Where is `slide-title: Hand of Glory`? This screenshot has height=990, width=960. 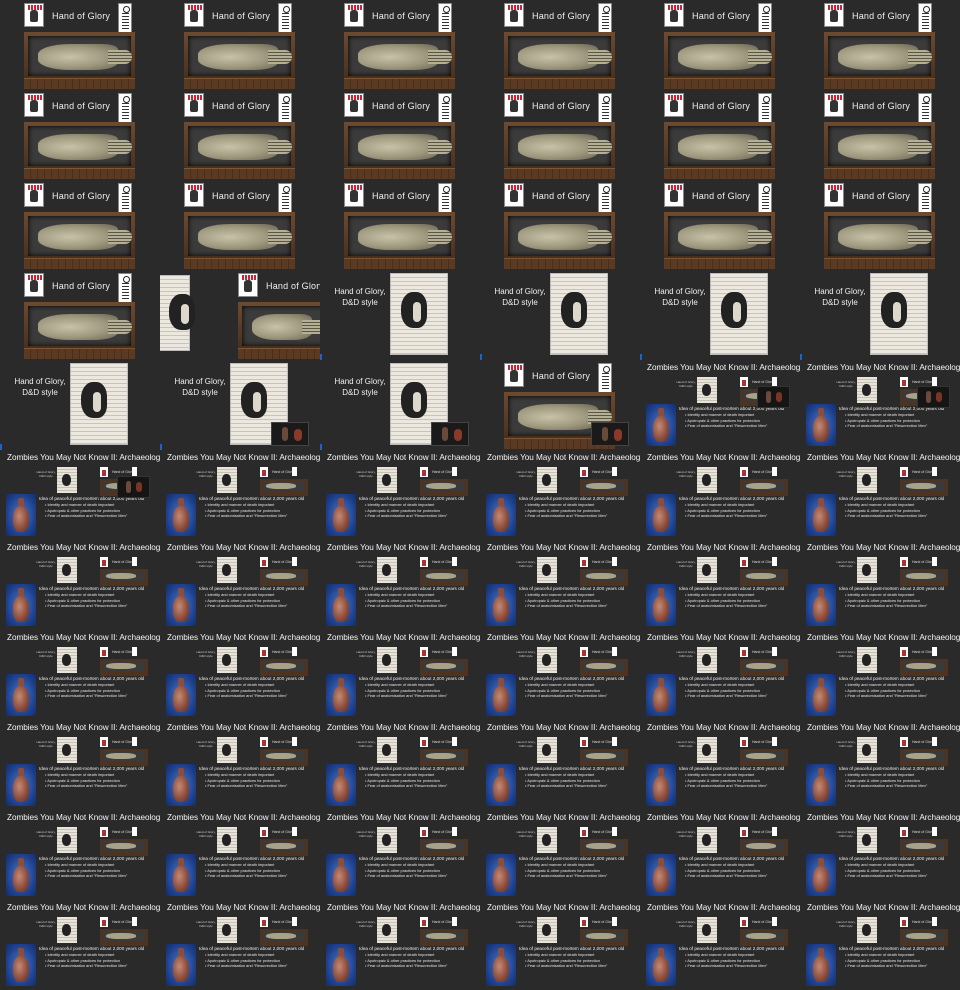 slide-title: Hand of Glory is located at coordinates (241, 106).